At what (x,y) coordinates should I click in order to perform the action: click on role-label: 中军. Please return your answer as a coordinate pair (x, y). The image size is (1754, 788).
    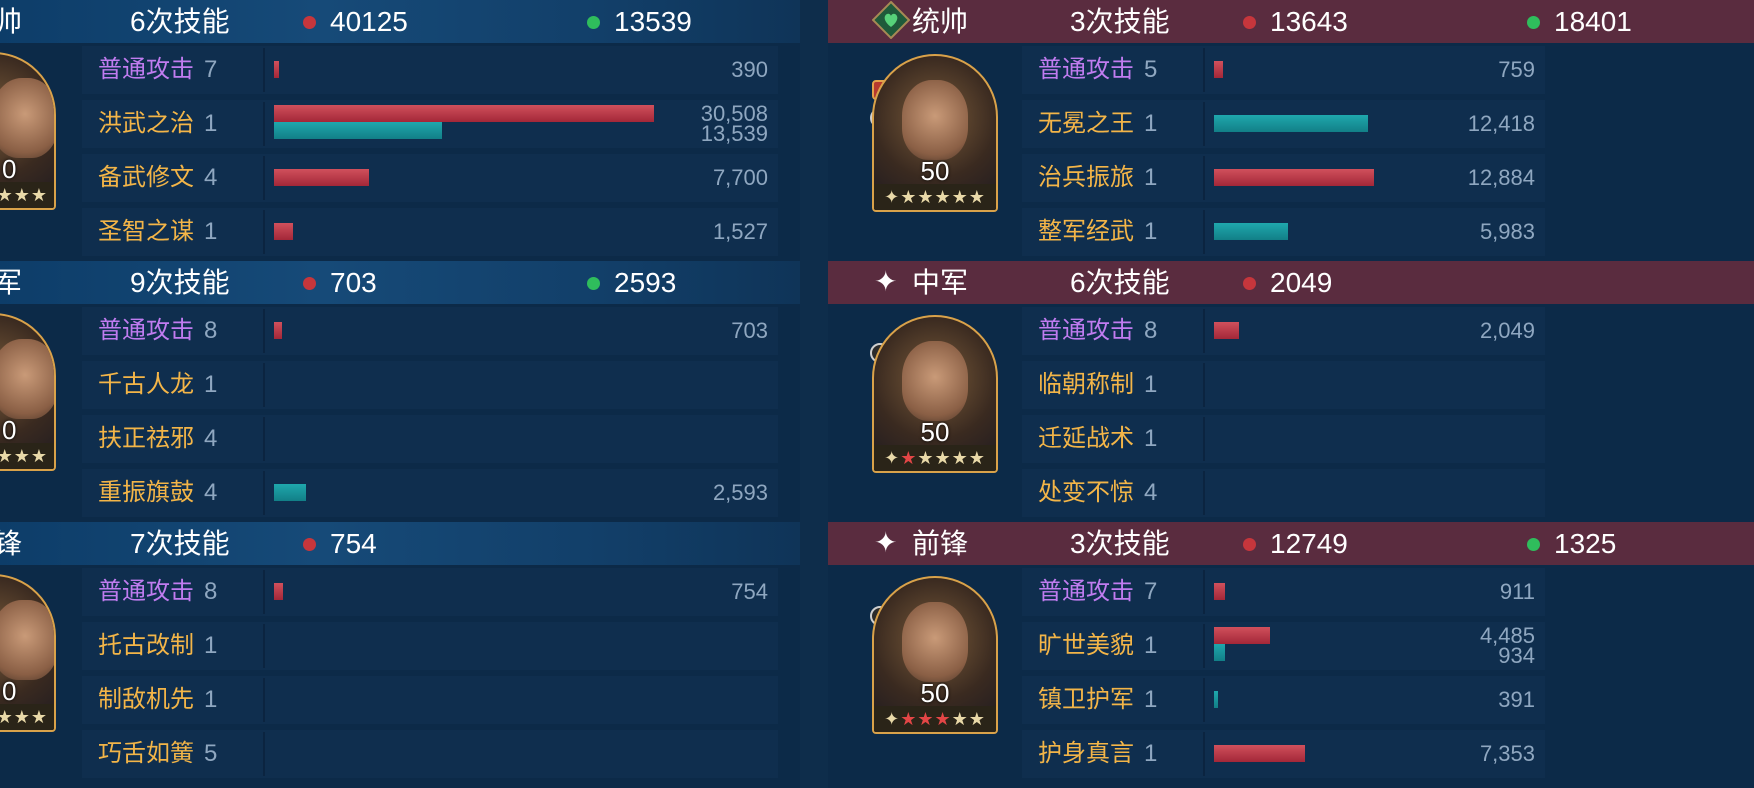
    Looking at the image, I should click on (940, 282).